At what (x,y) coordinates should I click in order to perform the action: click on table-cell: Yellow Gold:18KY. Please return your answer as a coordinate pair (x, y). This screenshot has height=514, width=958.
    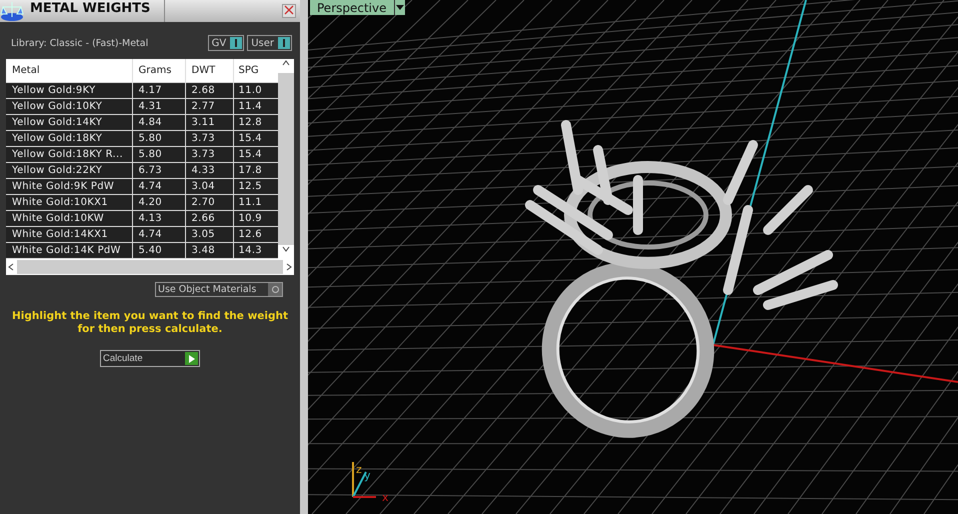
    Looking at the image, I should click on (69, 138).